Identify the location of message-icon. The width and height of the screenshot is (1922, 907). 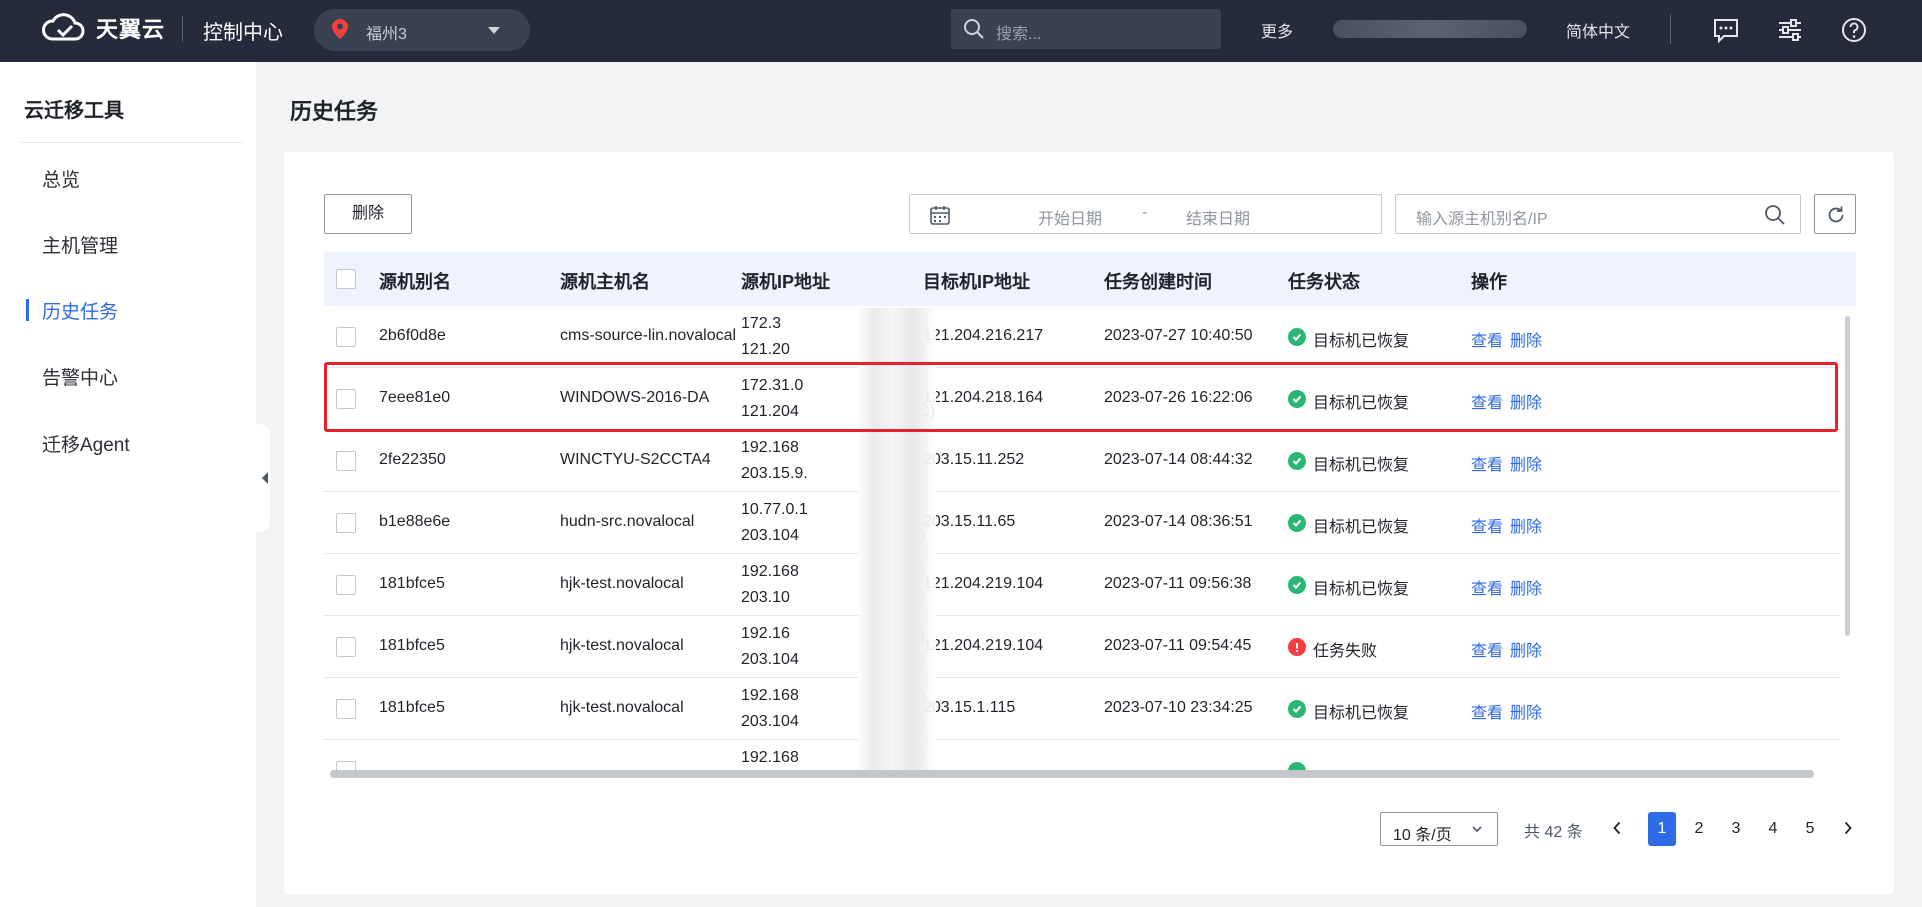
(1726, 30).